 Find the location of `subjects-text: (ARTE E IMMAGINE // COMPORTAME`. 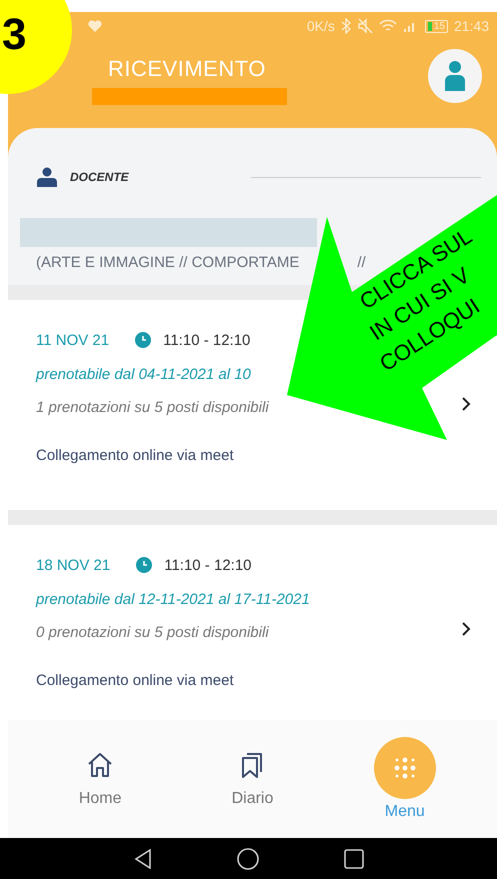

subjects-text: (ARTE E IMMAGINE // COMPORTAME is located at coordinates (168, 262).